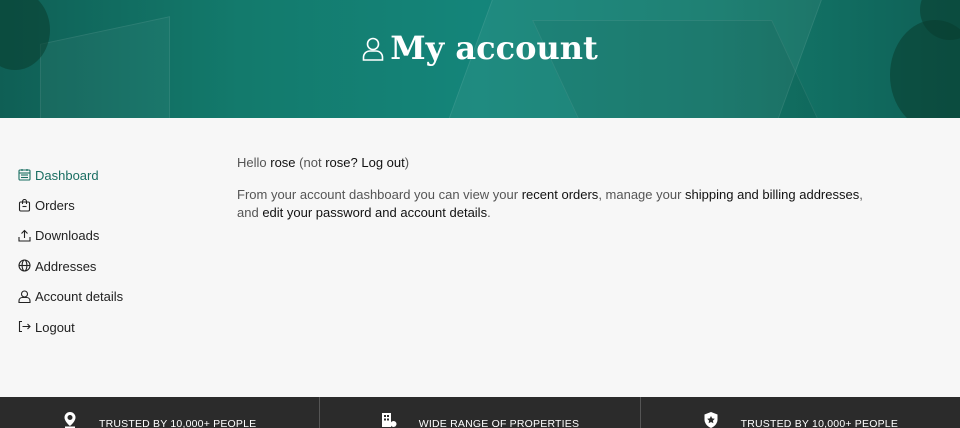  Describe the element at coordinates (562, 163) in the screenshot. I see `greeting-text: Hello rose (not rose? Log out)` at that location.